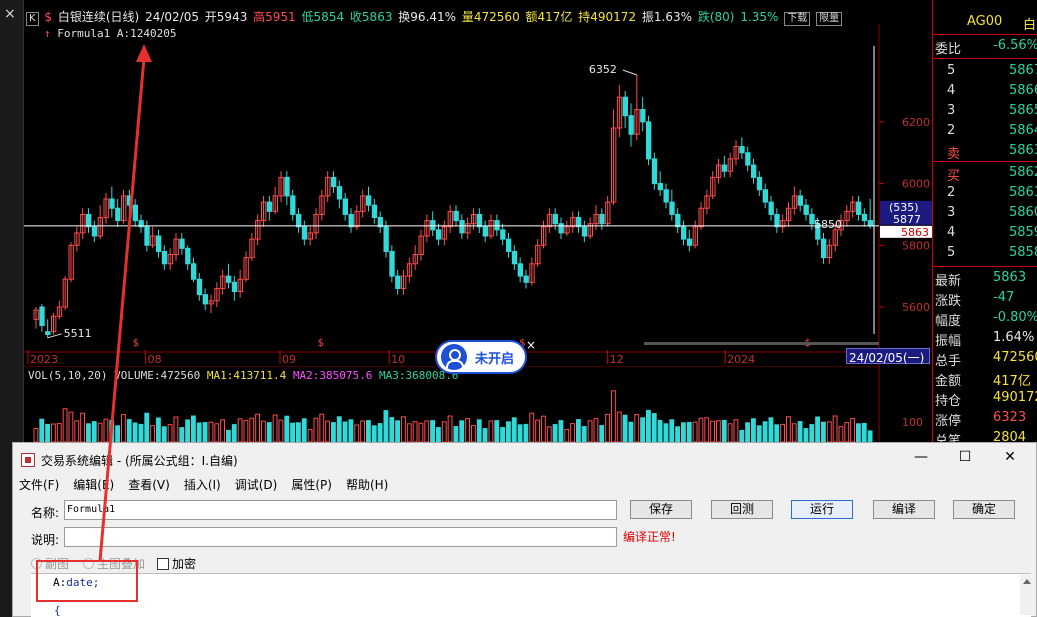 This screenshot has width=1037, height=617. What do you see at coordinates (742, 509) in the screenshot?
I see `backtest-button: 回测` at bounding box center [742, 509].